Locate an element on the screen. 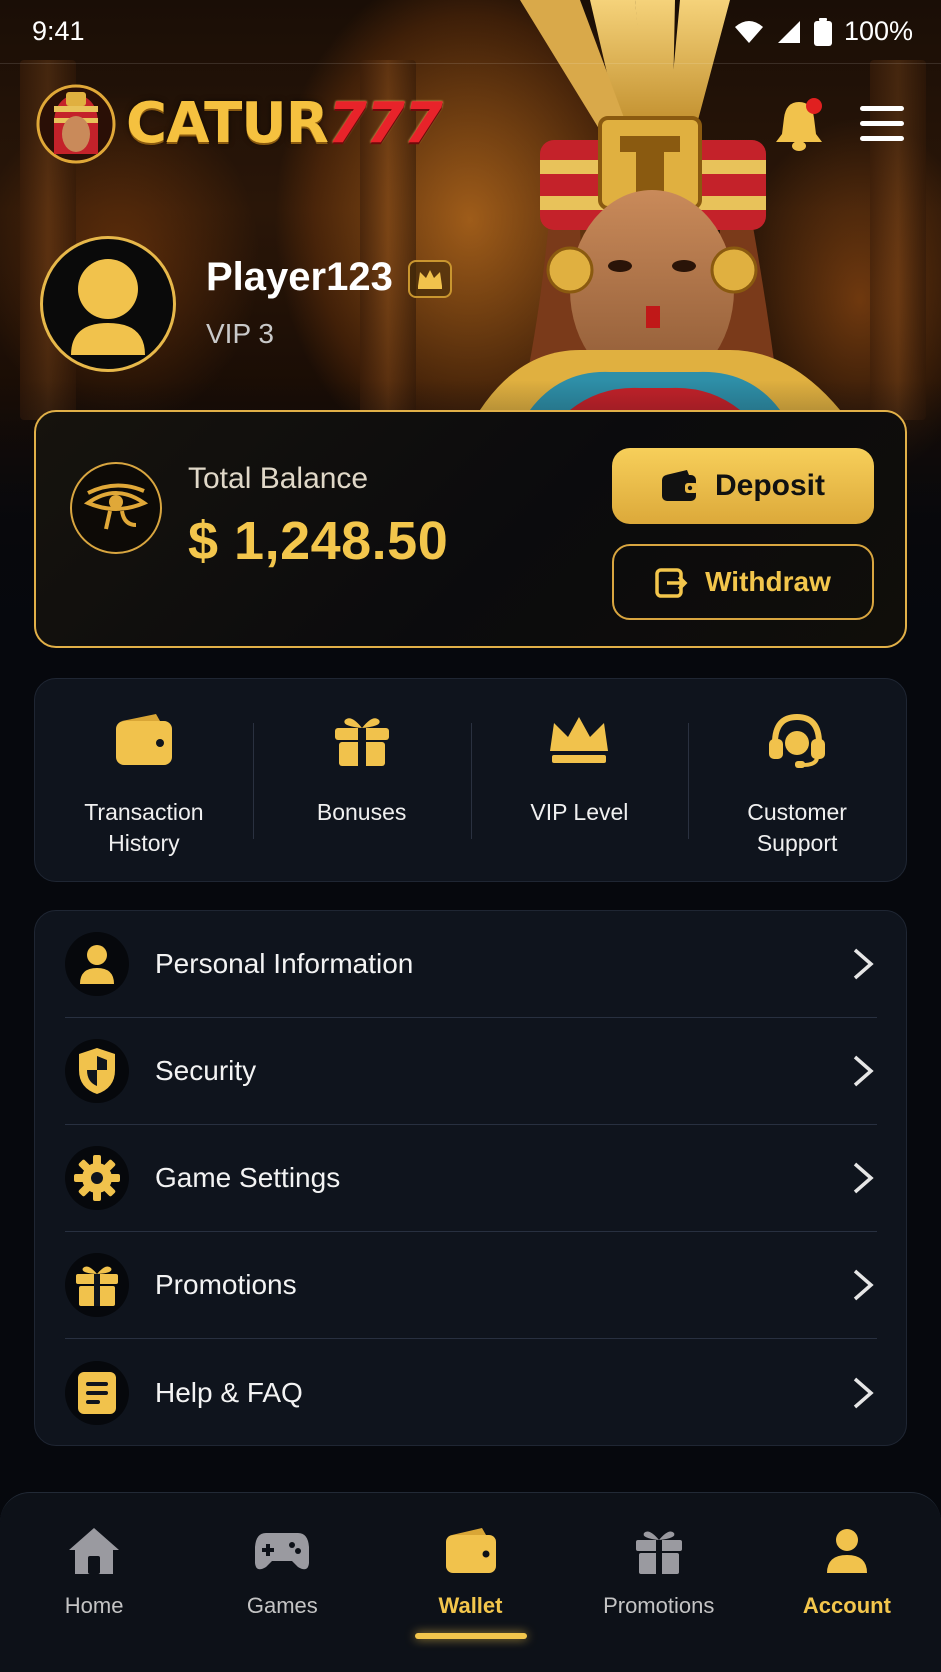 The width and height of the screenshot is (941, 1672). menu-item-personal-information: Personal Information is located at coordinates (471, 964).